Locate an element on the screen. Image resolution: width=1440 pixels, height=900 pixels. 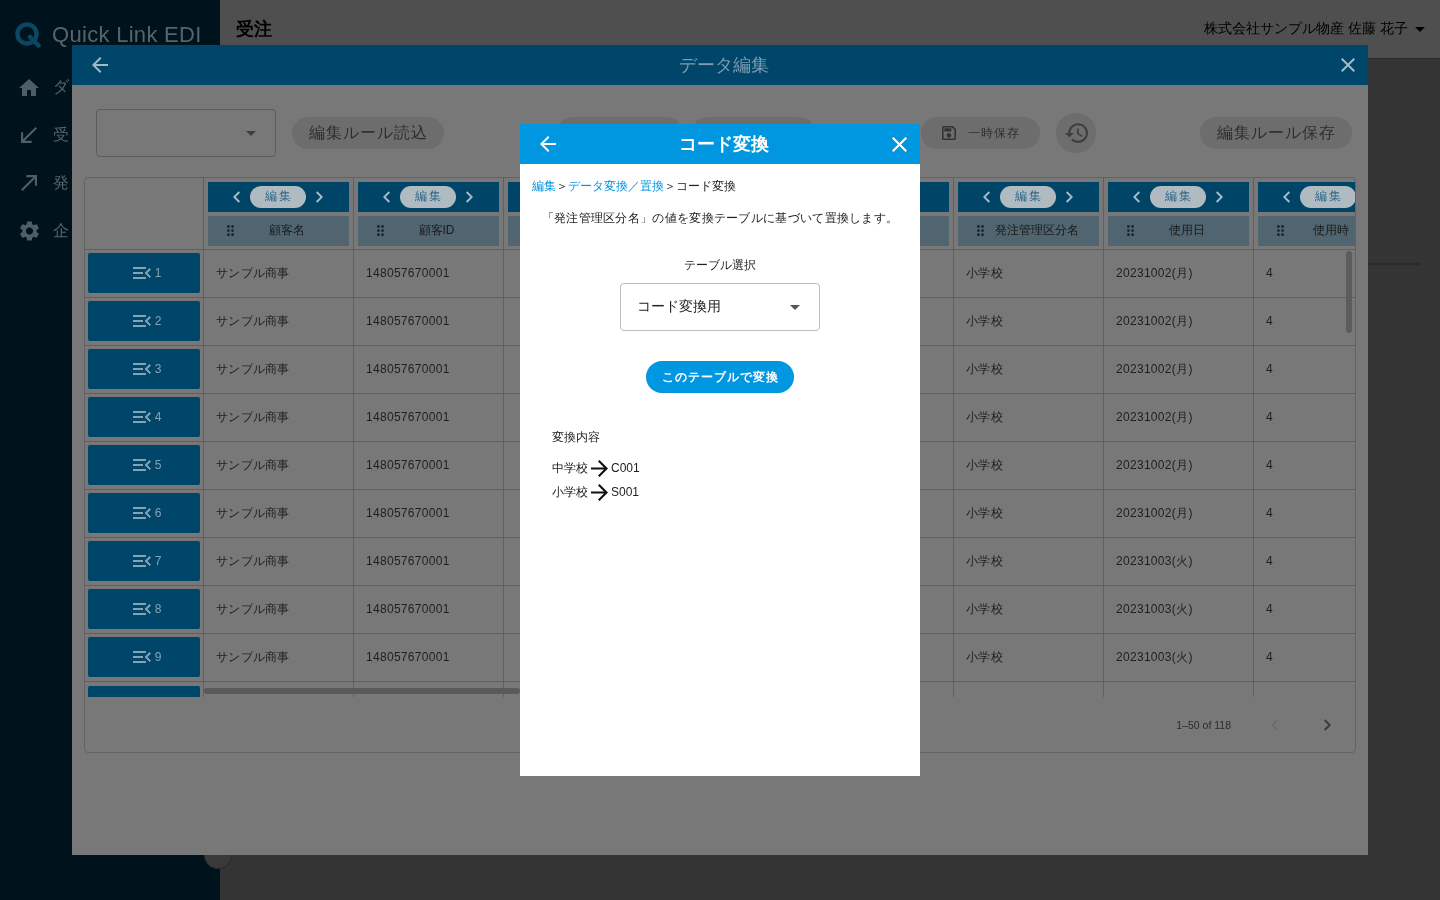
column-title: 発注管理区分名 is located at coordinates (1036, 231).